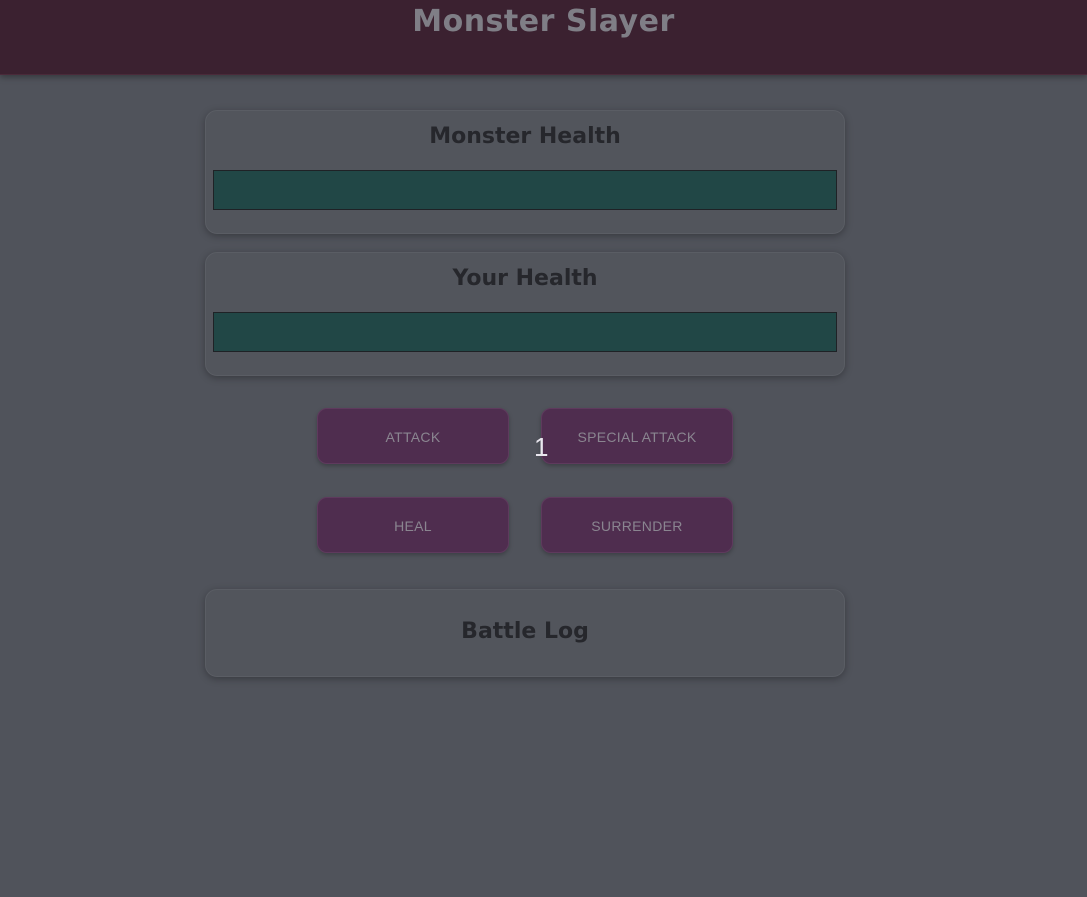 This screenshot has width=1087, height=897. I want to click on app-header: Monster Slayer, so click(543, 37).